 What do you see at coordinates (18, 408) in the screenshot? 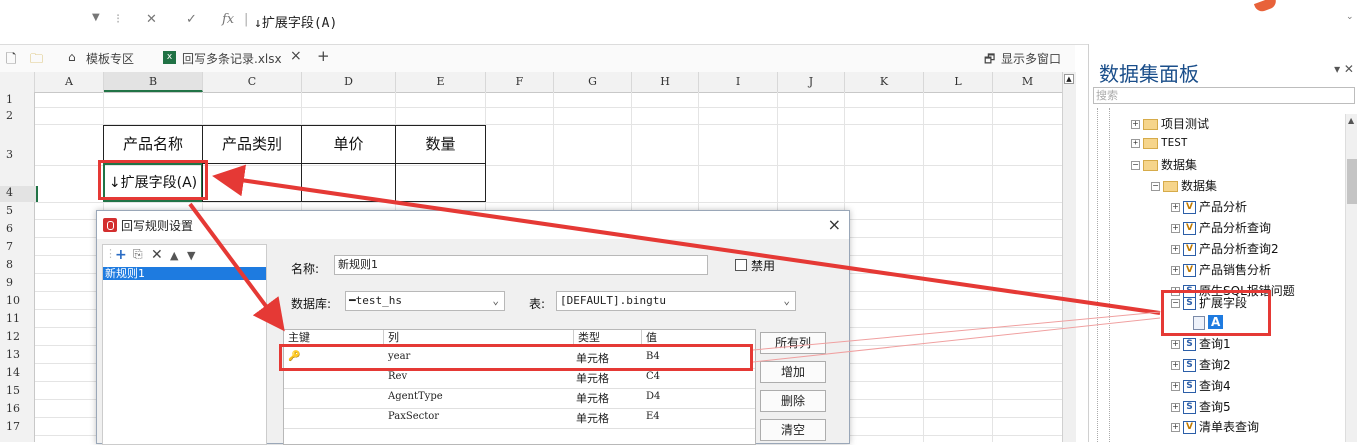
I see `row-header: 16` at bounding box center [18, 408].